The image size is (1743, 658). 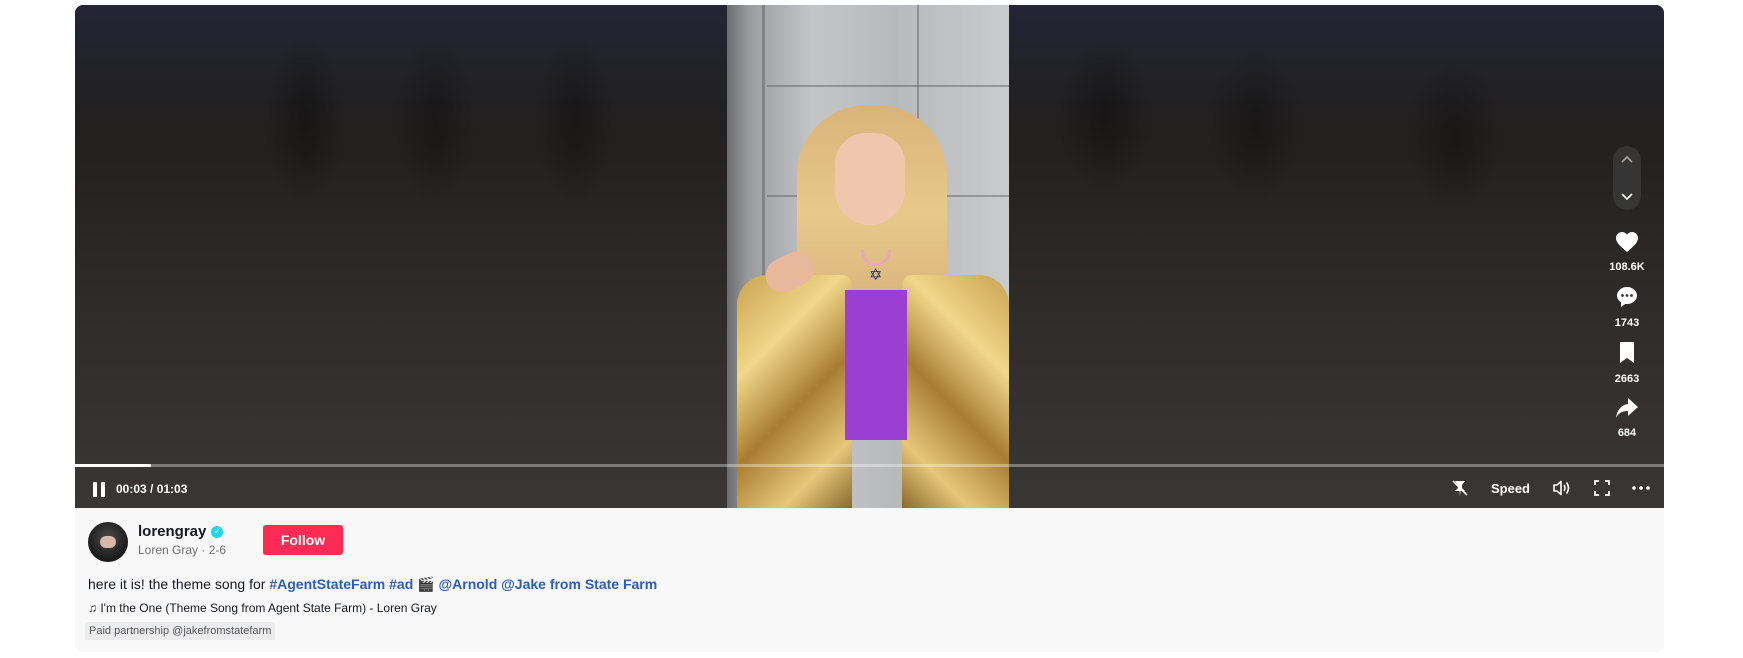 I want to click on pendant-icon: ✡, so click(x=876, y=275).